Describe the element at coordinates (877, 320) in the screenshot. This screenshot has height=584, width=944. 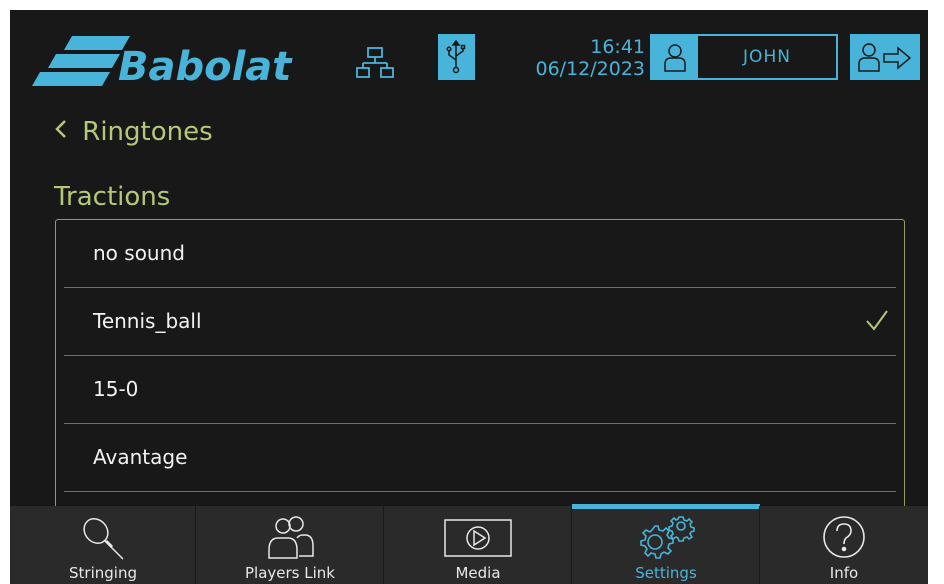
I see `check-icon` at that location.